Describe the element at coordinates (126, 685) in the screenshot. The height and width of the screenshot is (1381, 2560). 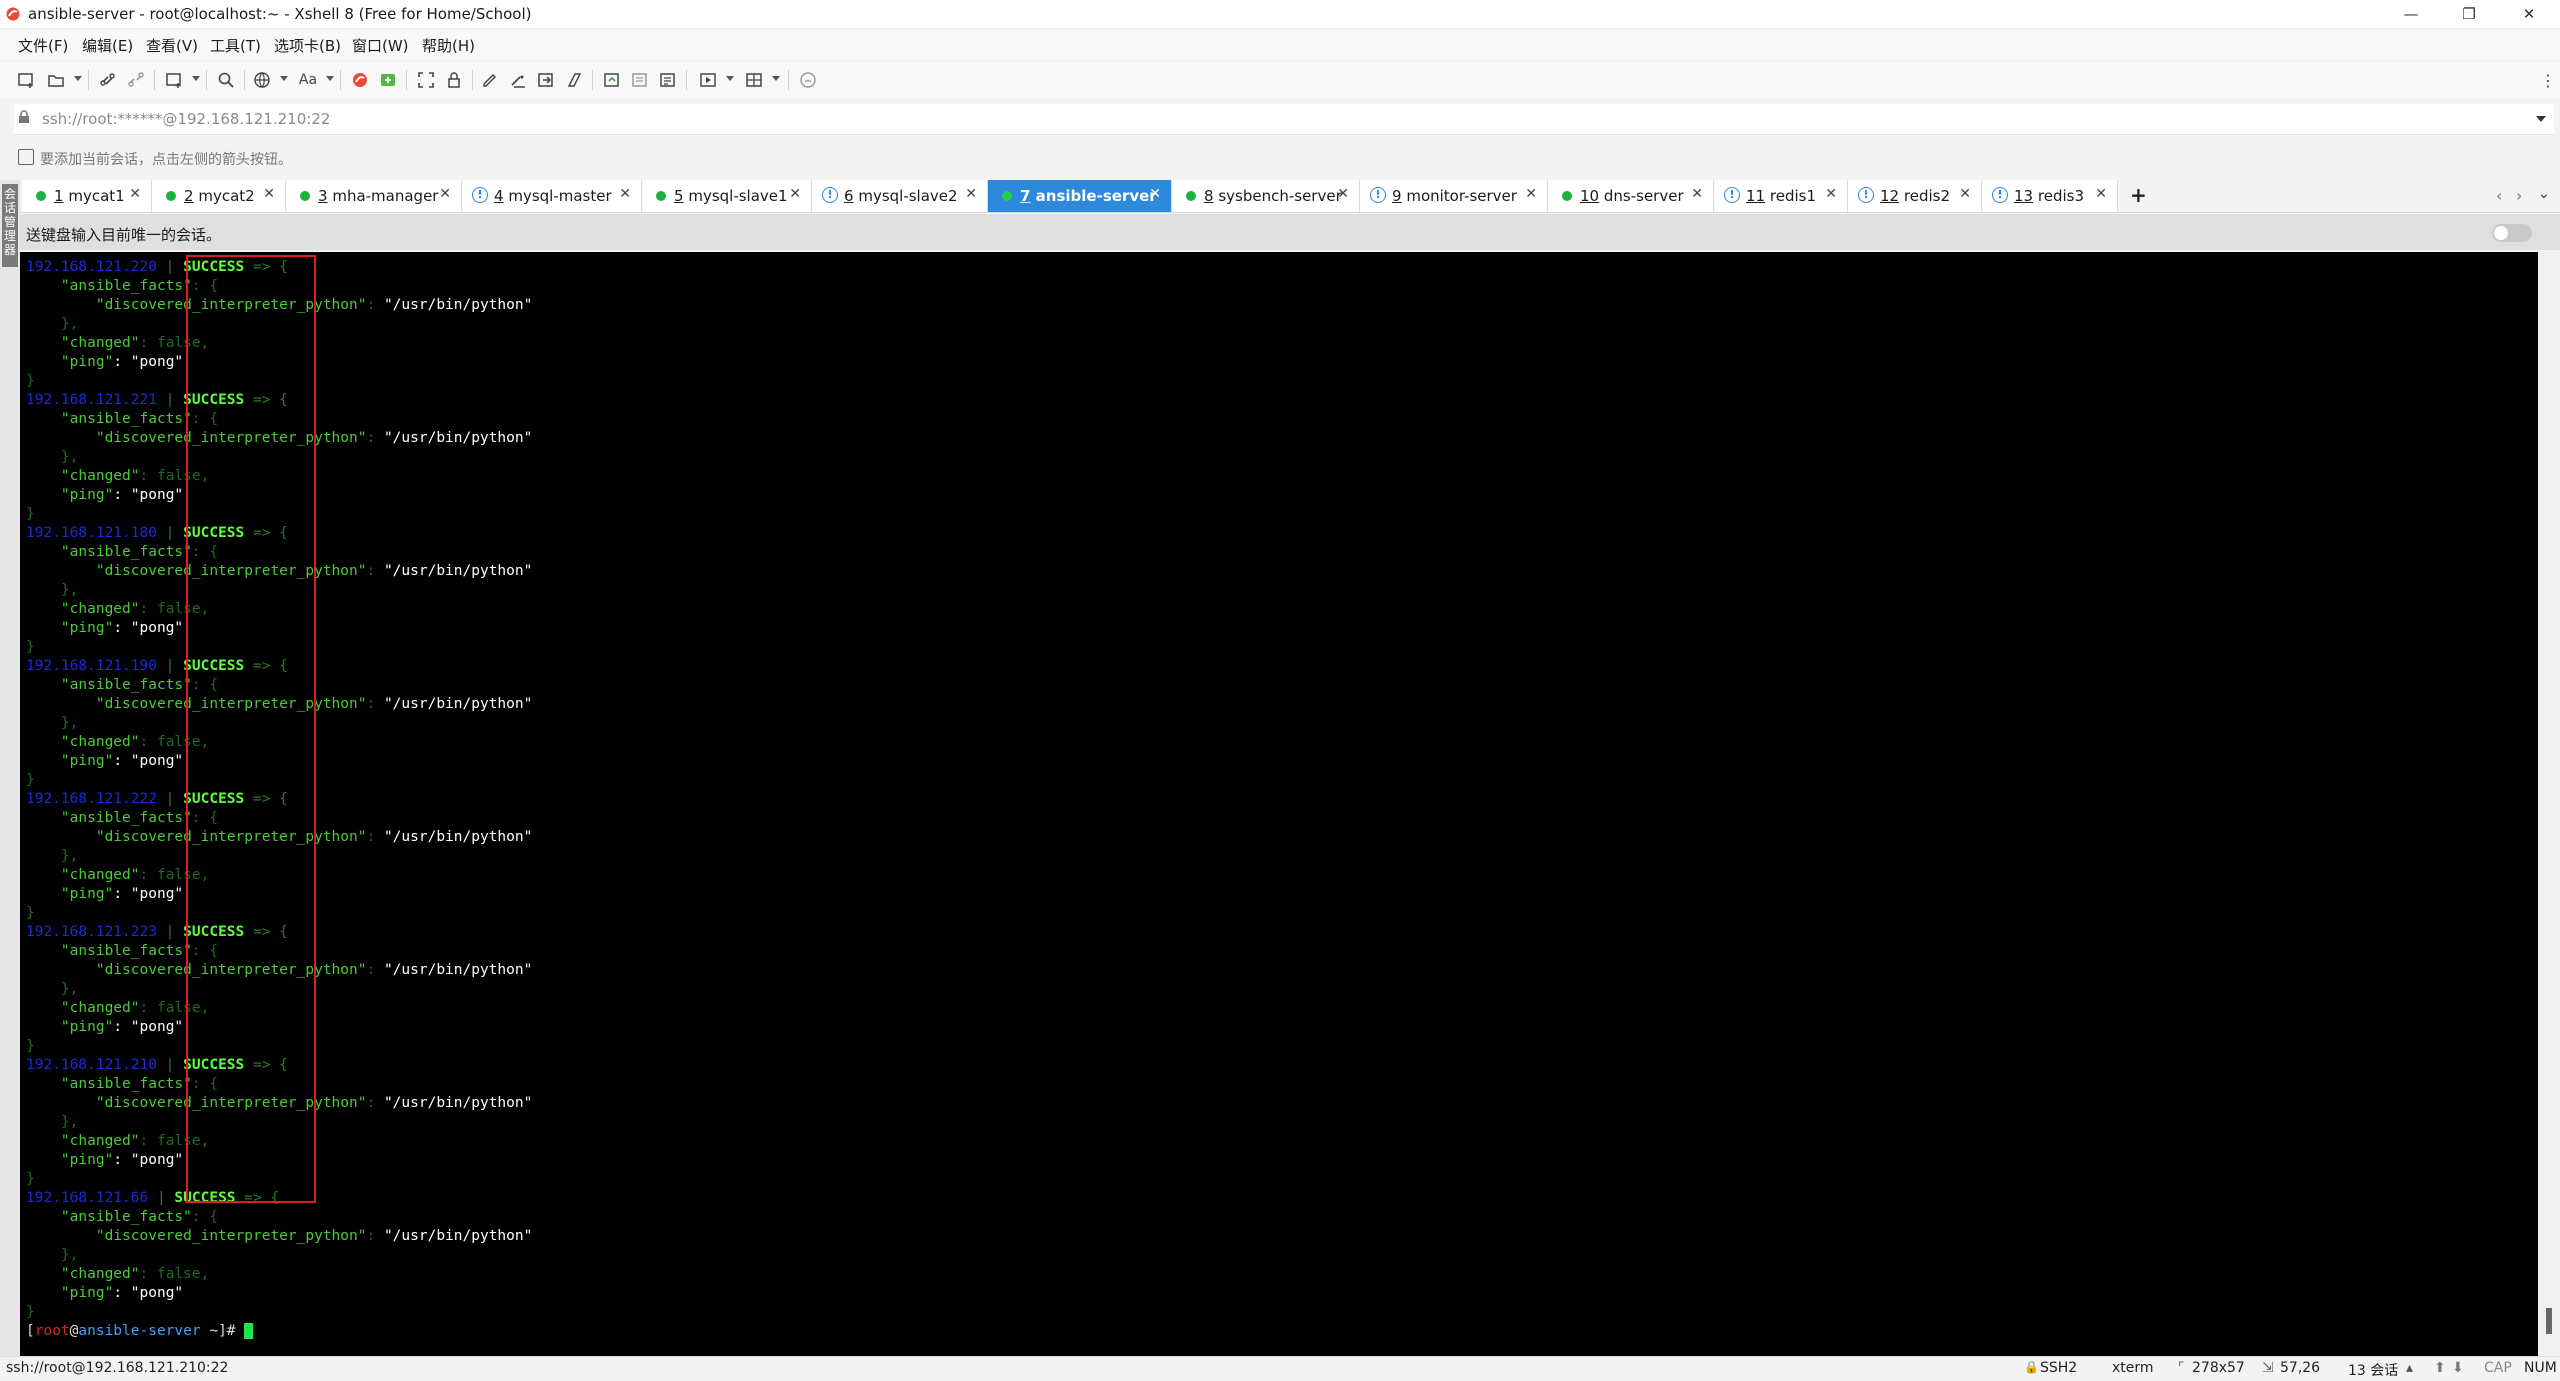
I see `json-key: "ansible_facts"` at that location.